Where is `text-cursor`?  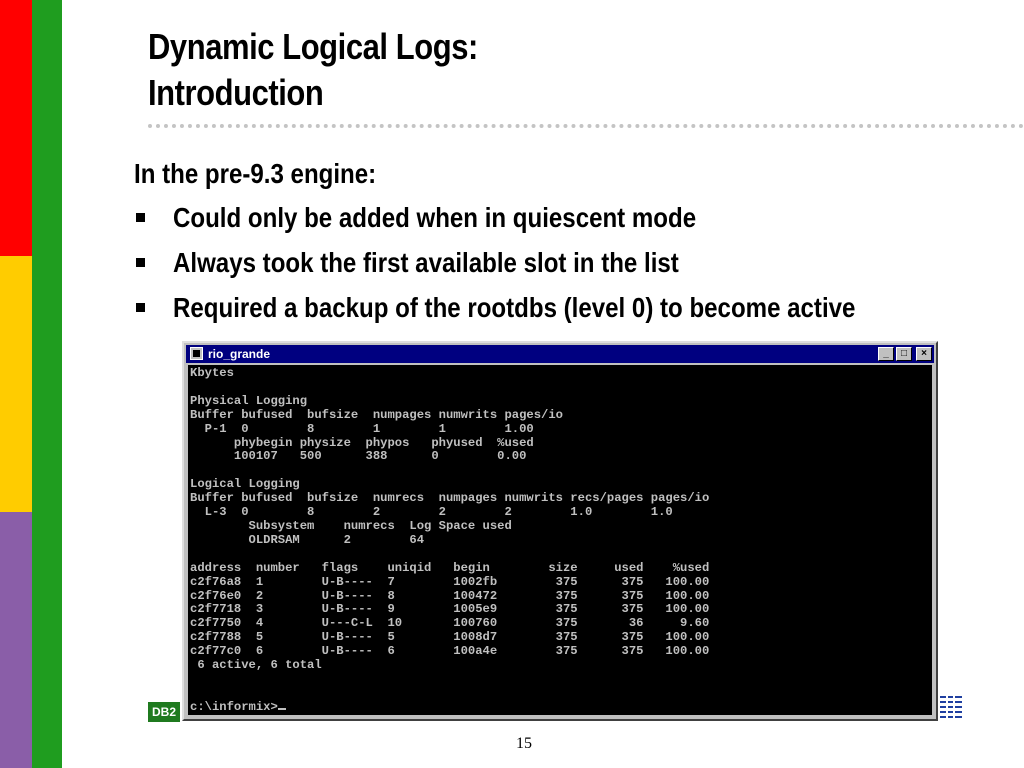
text-cursor is located at coordinates (281, 708).